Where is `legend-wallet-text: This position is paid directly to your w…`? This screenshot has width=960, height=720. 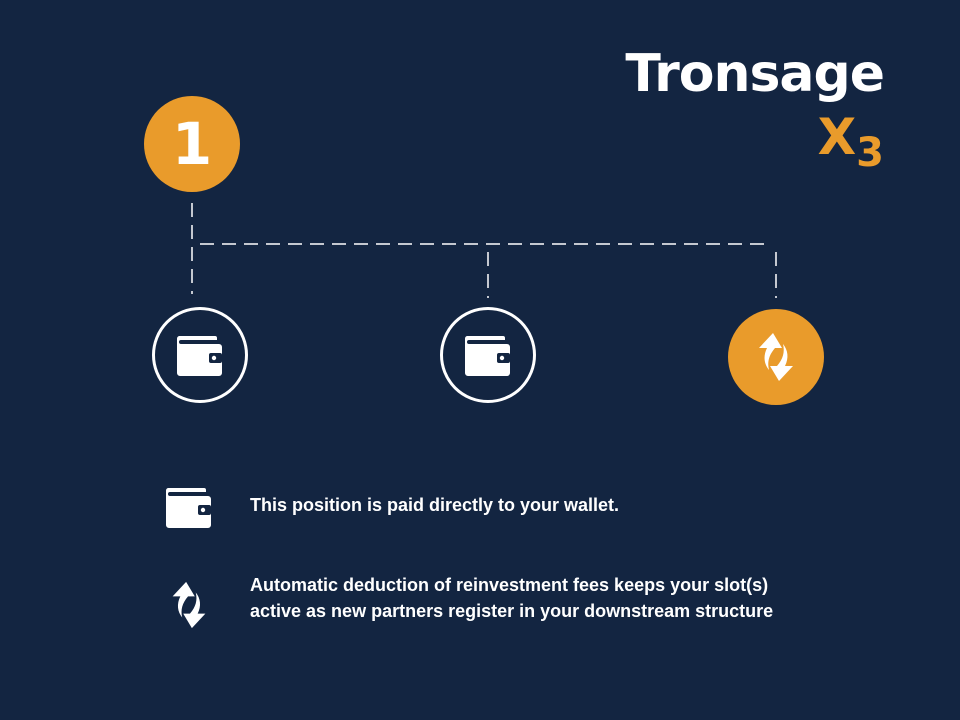
legend-wallet-text: This position is paid directly to your w… is located at coordinates (435, 505).